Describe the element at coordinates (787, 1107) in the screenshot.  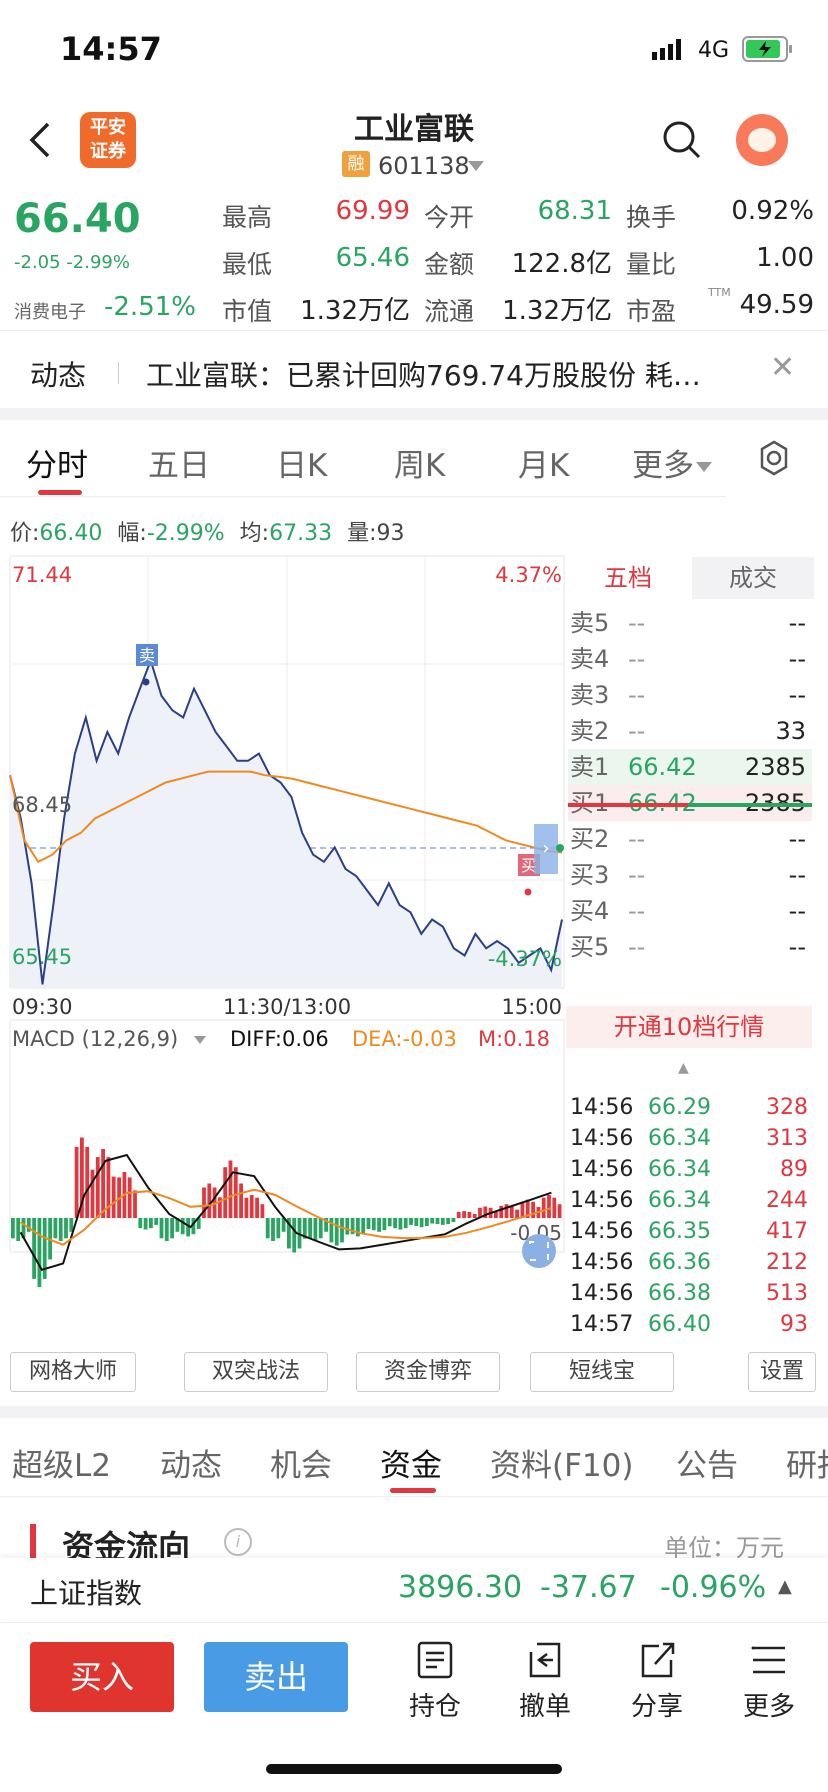
I see `tick-volume: 328` at that location.